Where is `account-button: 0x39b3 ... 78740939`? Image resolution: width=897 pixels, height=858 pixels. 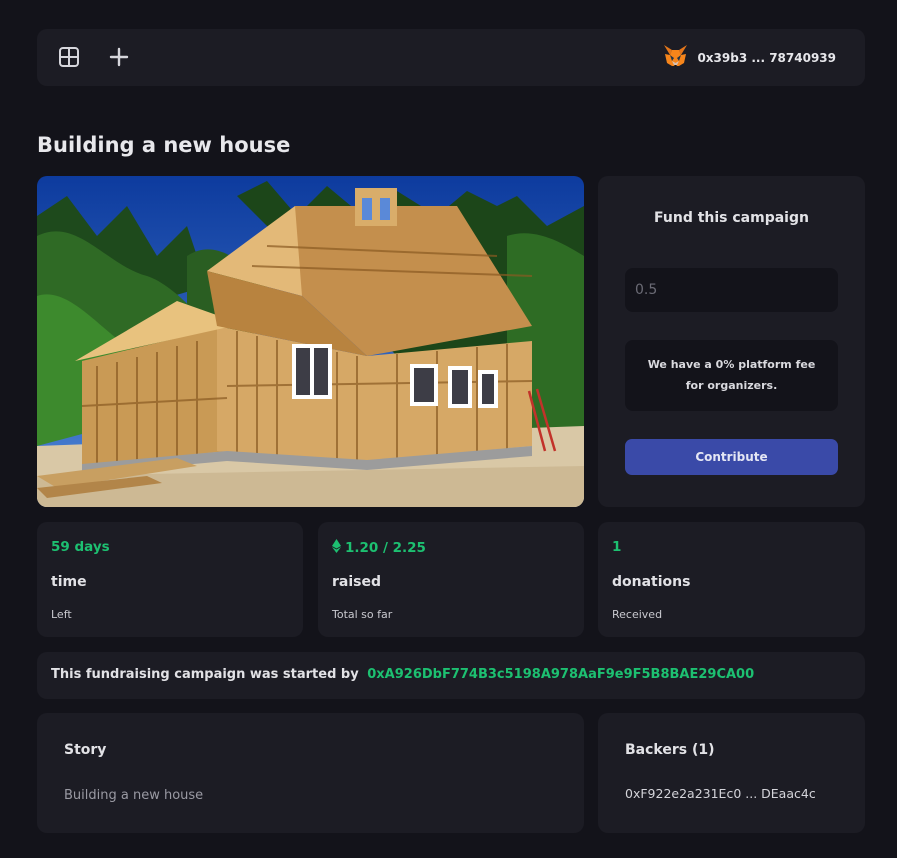
account-button: 0x39b3 ... 78740939 is located at coordinates (749, 58).